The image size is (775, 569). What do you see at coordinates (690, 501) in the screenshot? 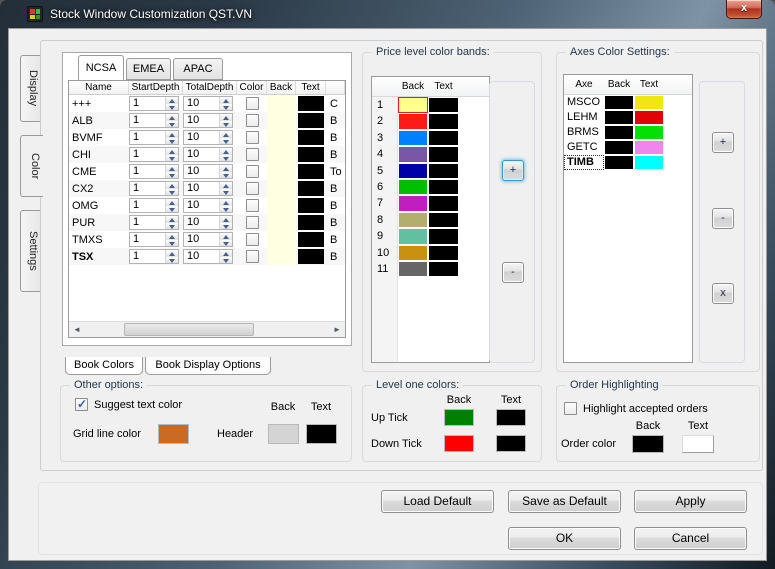
I see `apply-button: Apply` at bounding box center [690, 501].